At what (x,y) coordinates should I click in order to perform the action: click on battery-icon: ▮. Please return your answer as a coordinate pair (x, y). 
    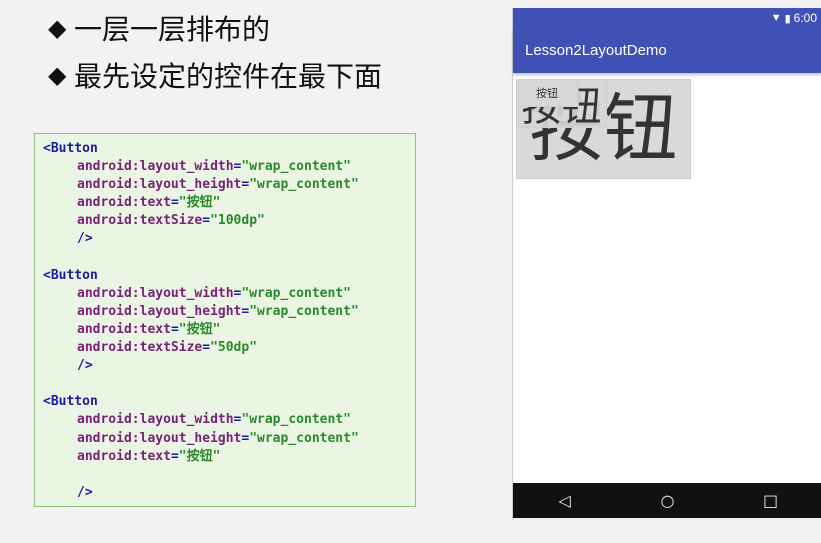
    Looking at the image, I should click on (787, 18).